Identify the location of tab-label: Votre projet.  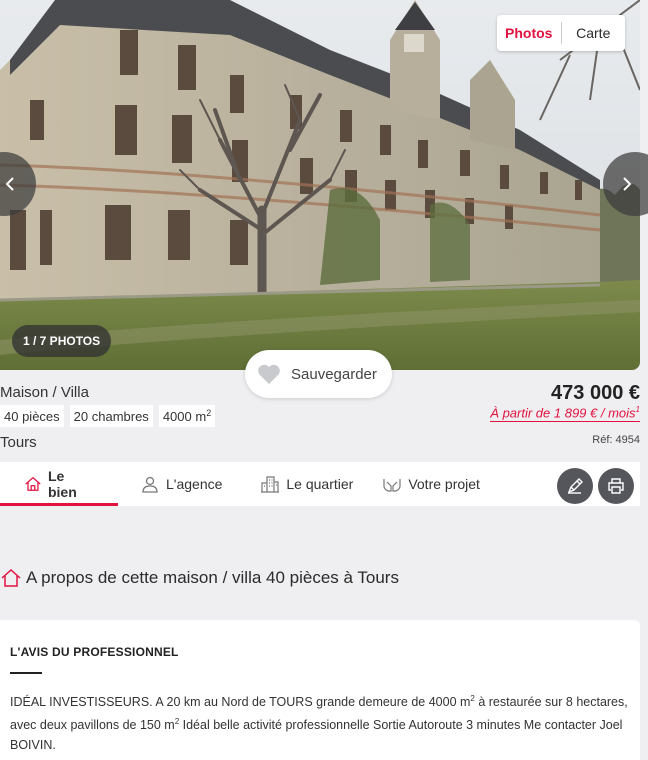
(444, 484).